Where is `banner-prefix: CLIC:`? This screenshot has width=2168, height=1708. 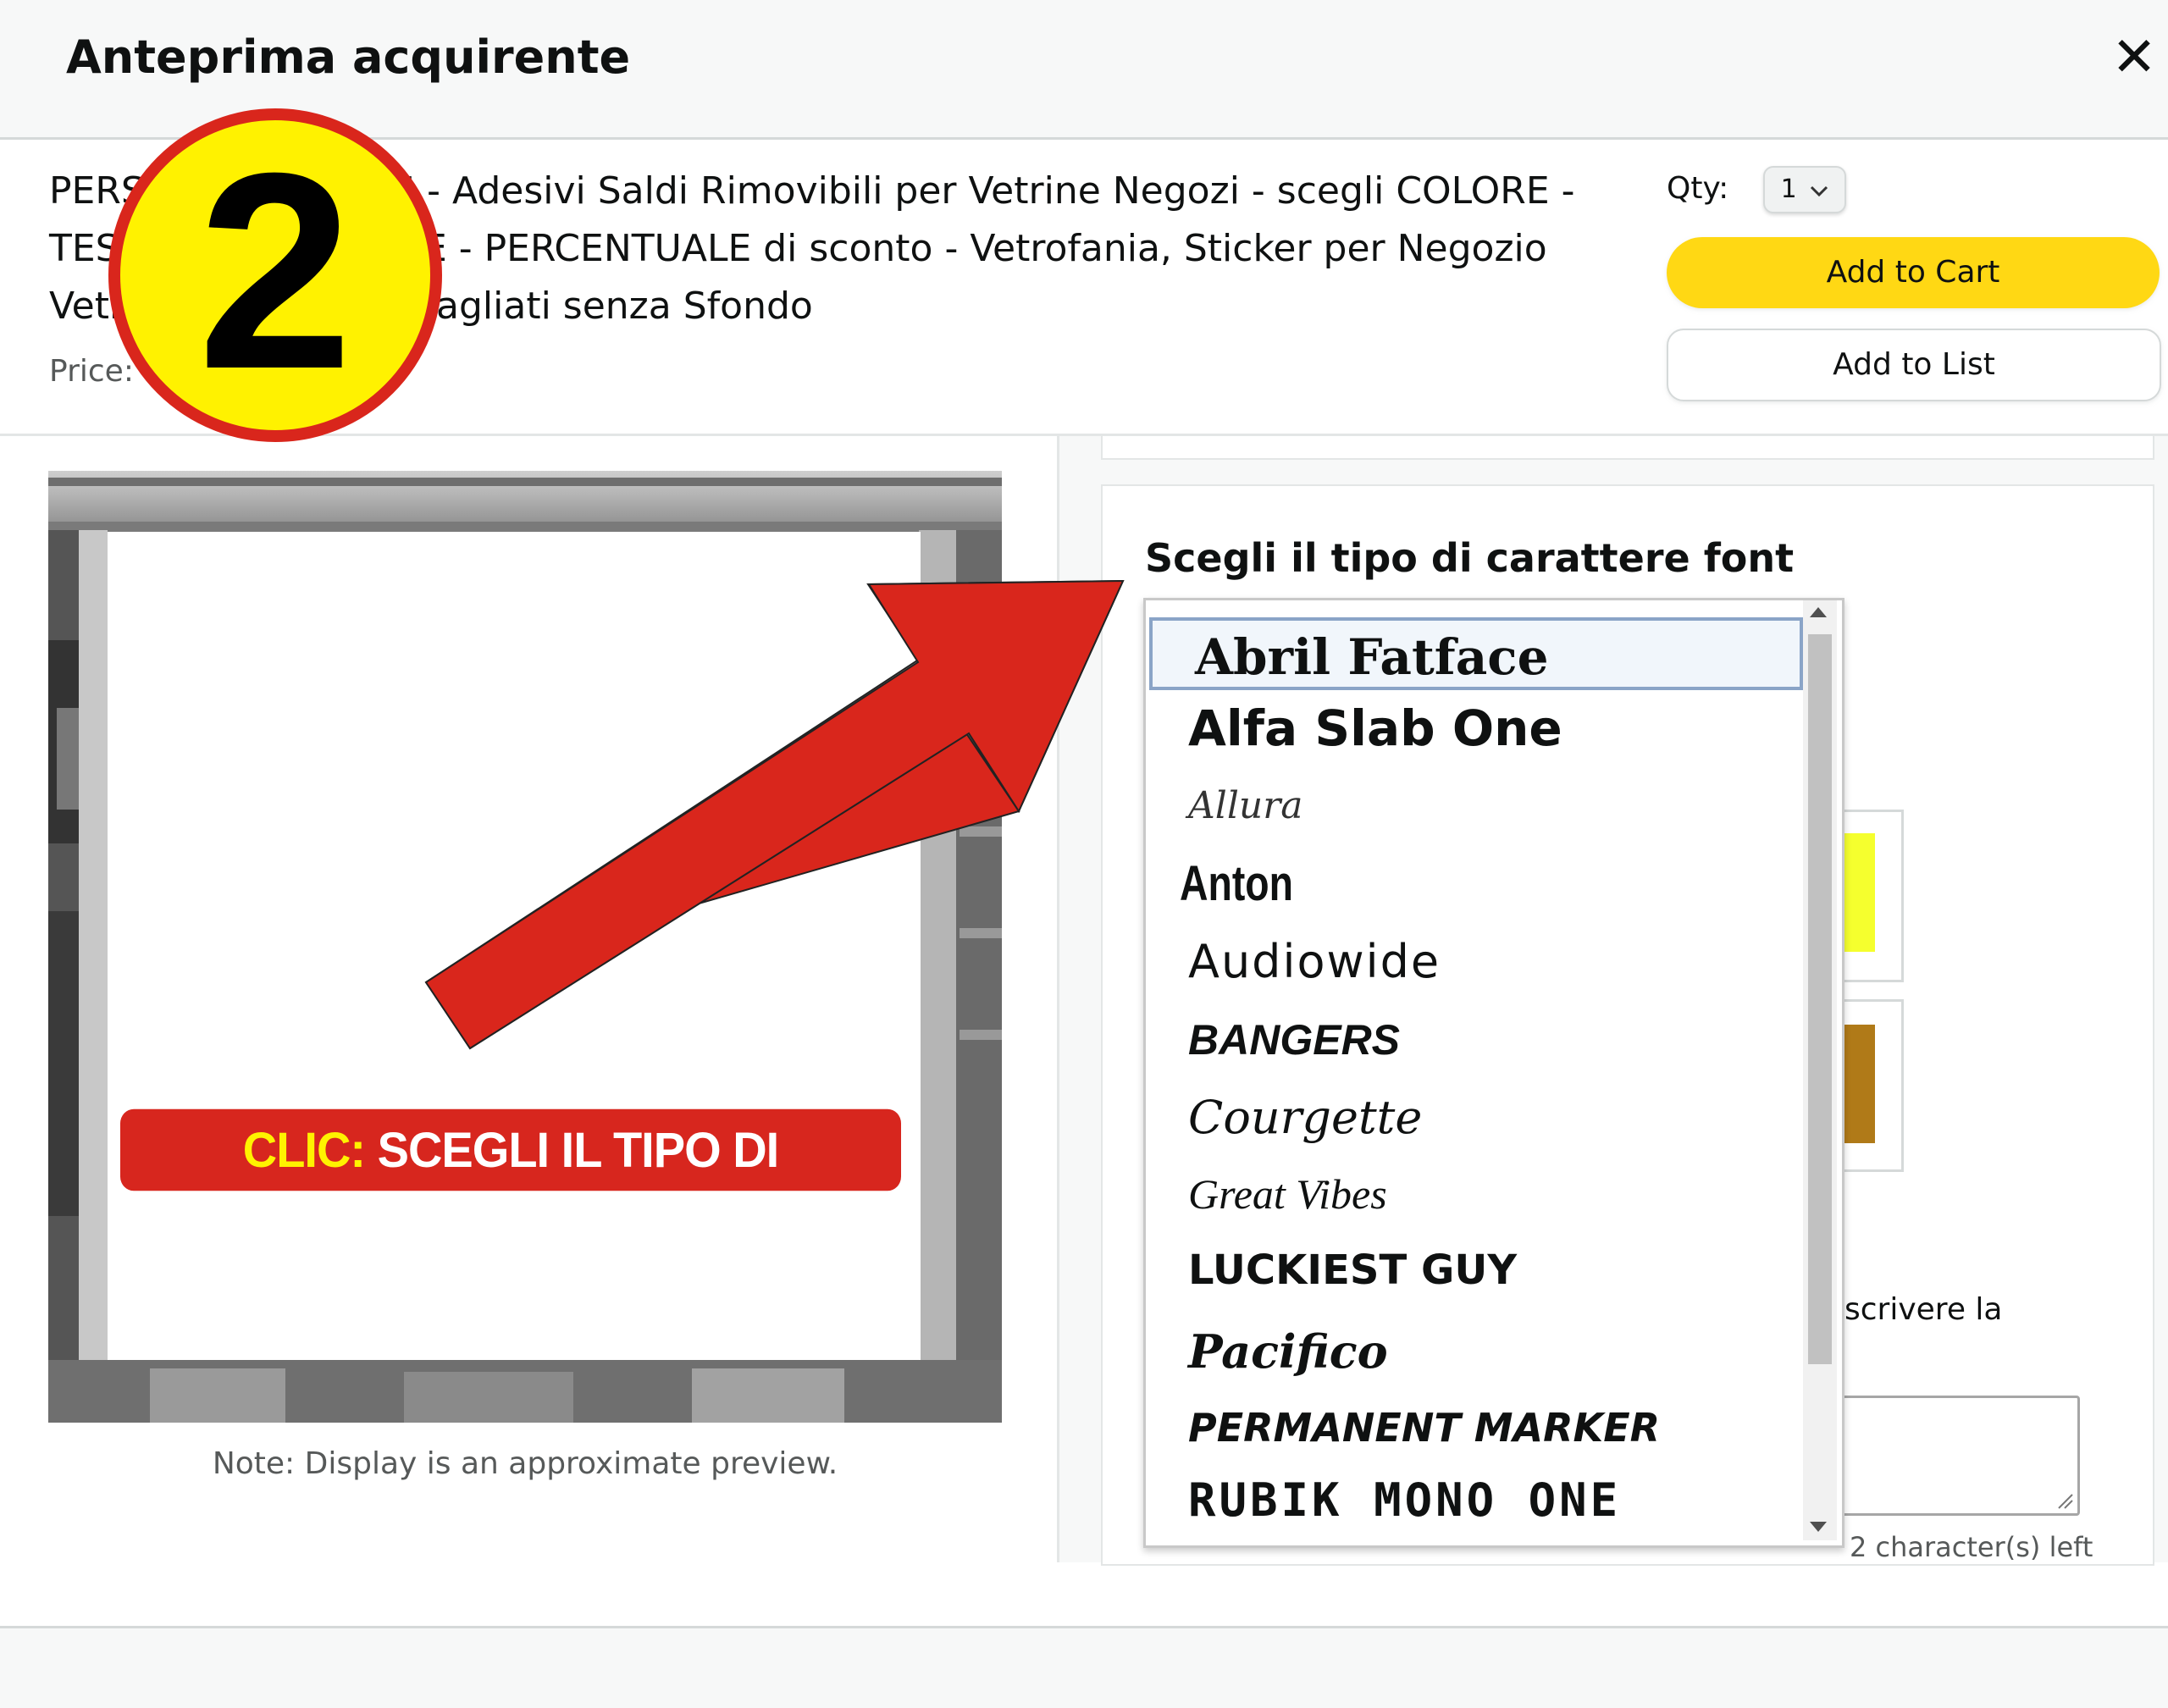 banner-prefix: CLIC: is located at coordinates (304, 1149).